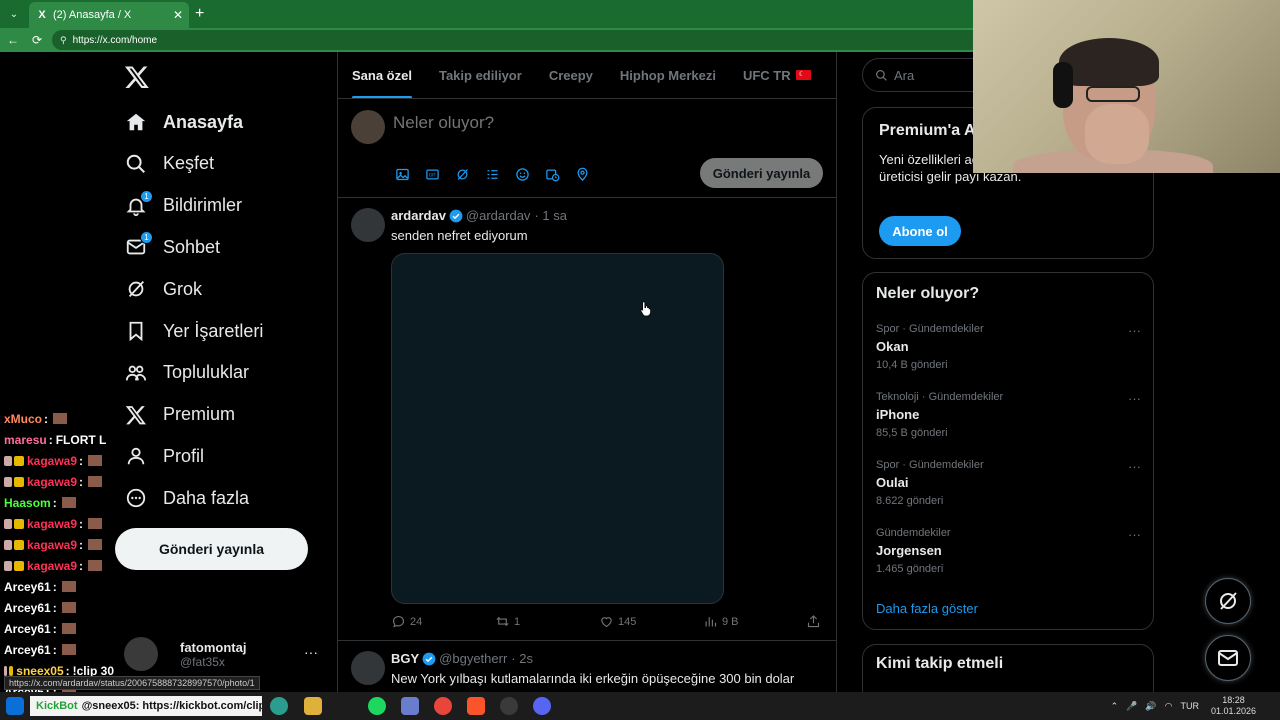 This screenshot has width=1280, height=720. Describe the element at coordinates (1228, 601) in the screenshot. I see `grok-fab-button` at that location.